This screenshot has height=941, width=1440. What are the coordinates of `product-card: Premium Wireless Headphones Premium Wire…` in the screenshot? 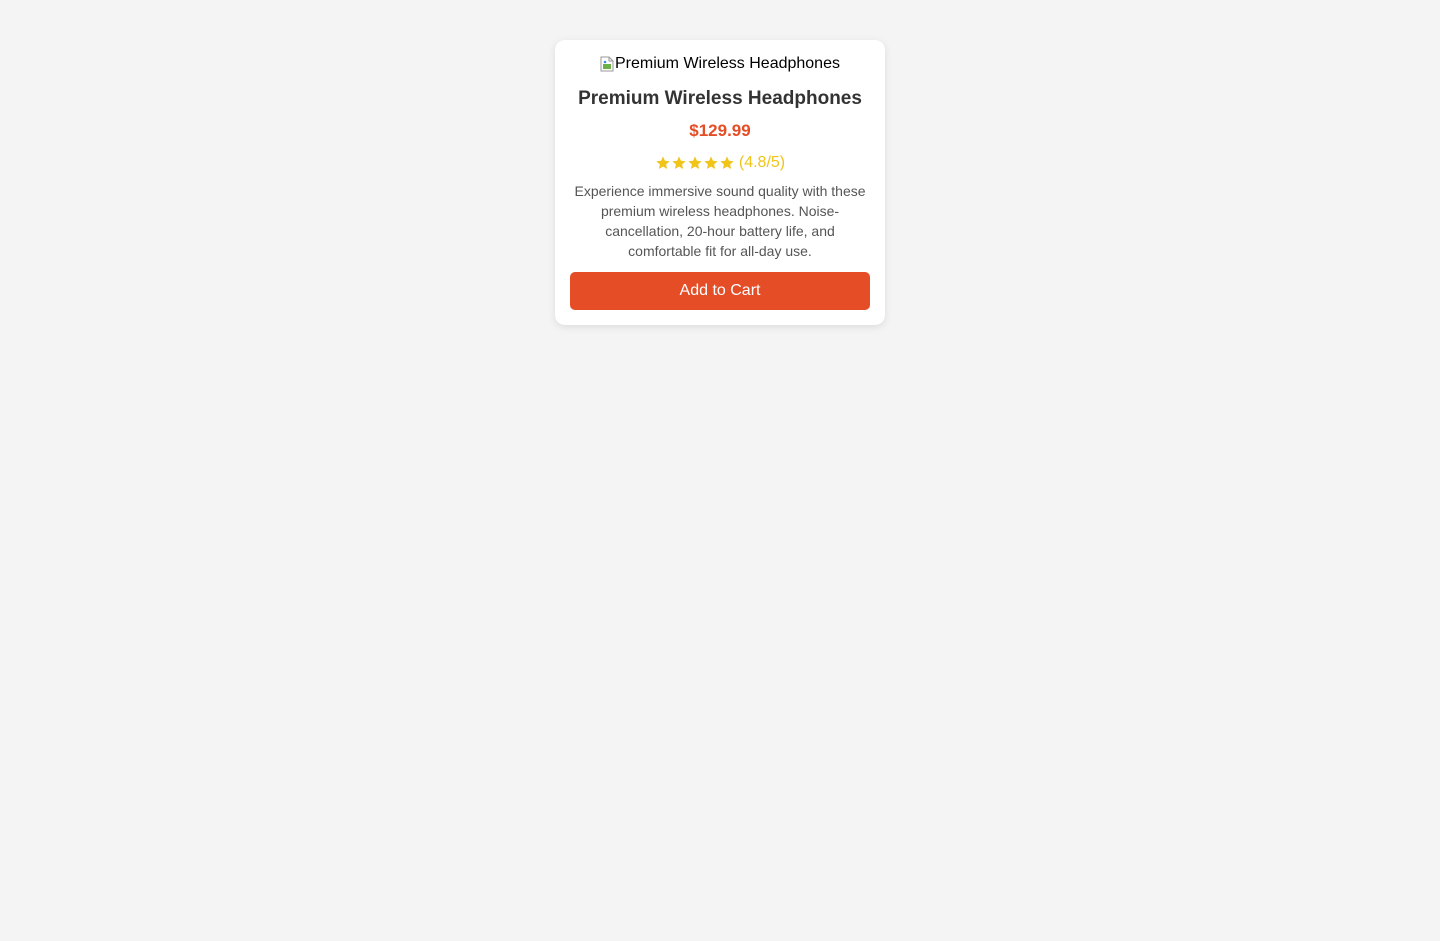 It's located at (720, 182).